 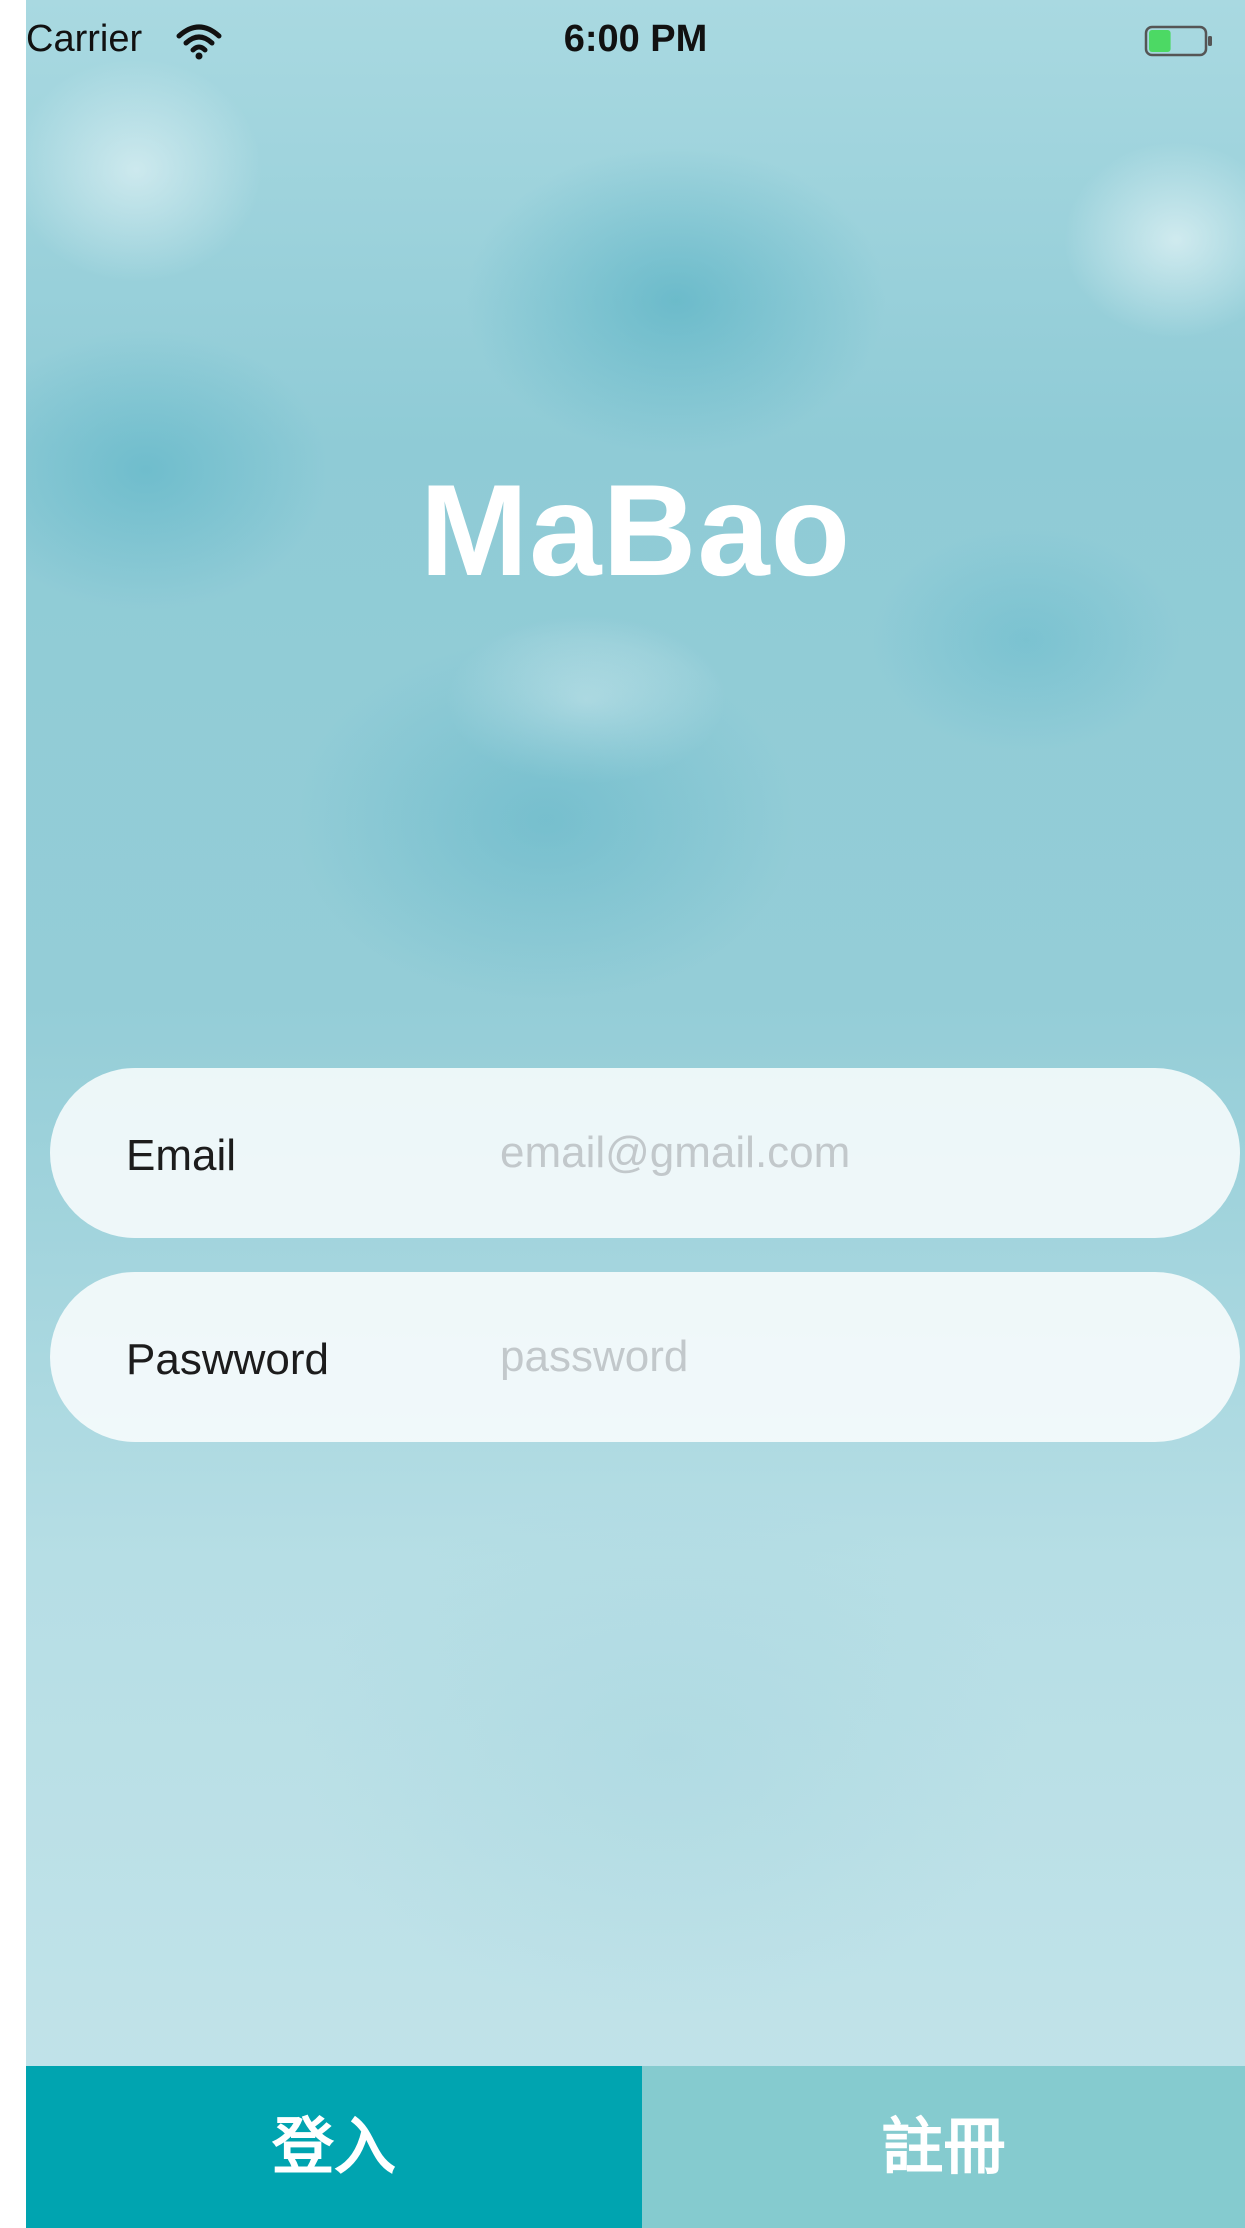 What do you see at coordinates (943, 2147) in the screenshot?
I see `register-button: 註冊` at bounding box center [943, 2147].